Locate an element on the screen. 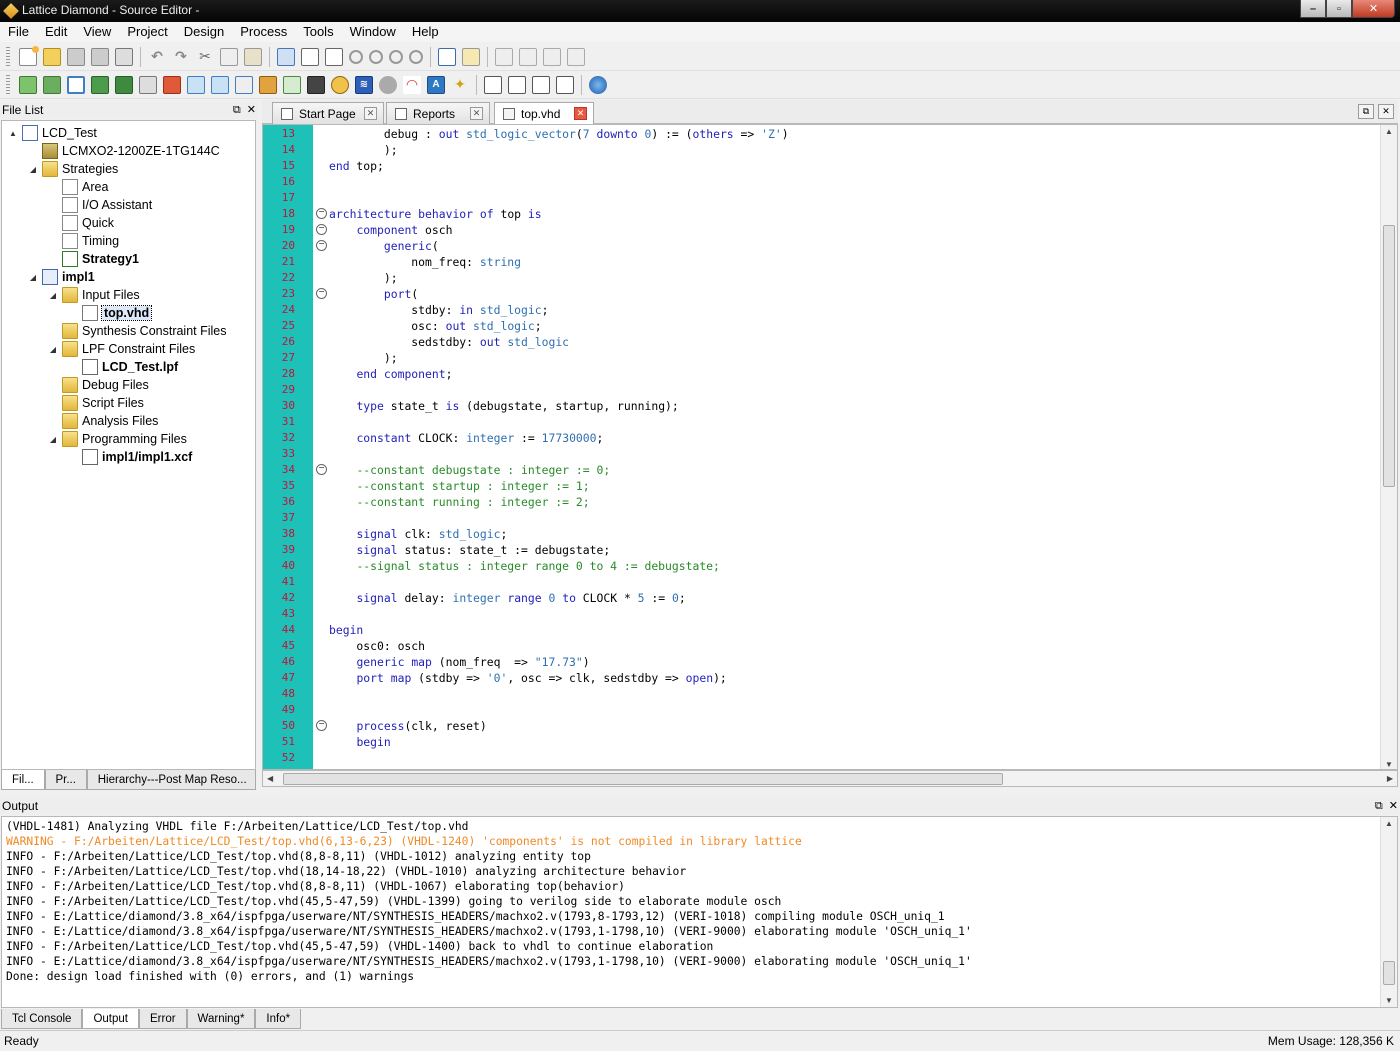 Image resolution: width=1400 pixels, height=1051 pixels. scroll-right-icon: ▶ is located at coordinates (1390, 778).